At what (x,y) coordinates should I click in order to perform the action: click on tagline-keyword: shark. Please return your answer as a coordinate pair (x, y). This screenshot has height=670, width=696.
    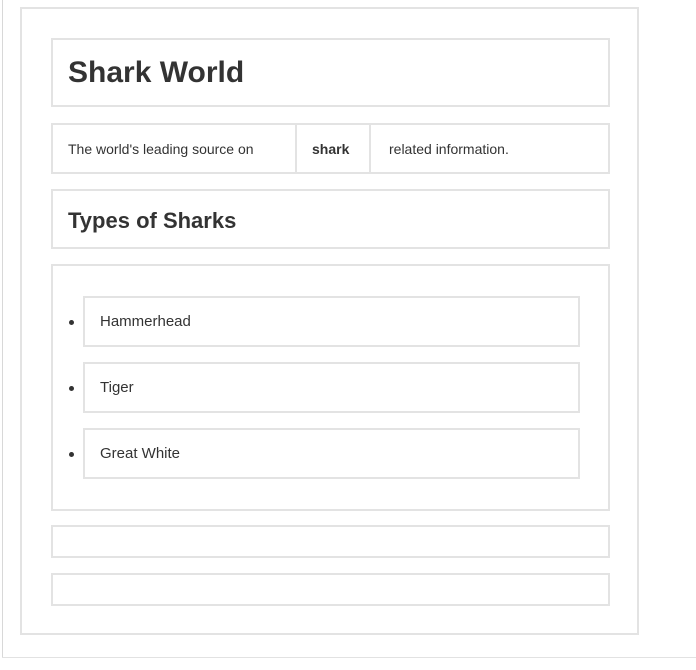
    Looking at the image, I should click on (331, 148).